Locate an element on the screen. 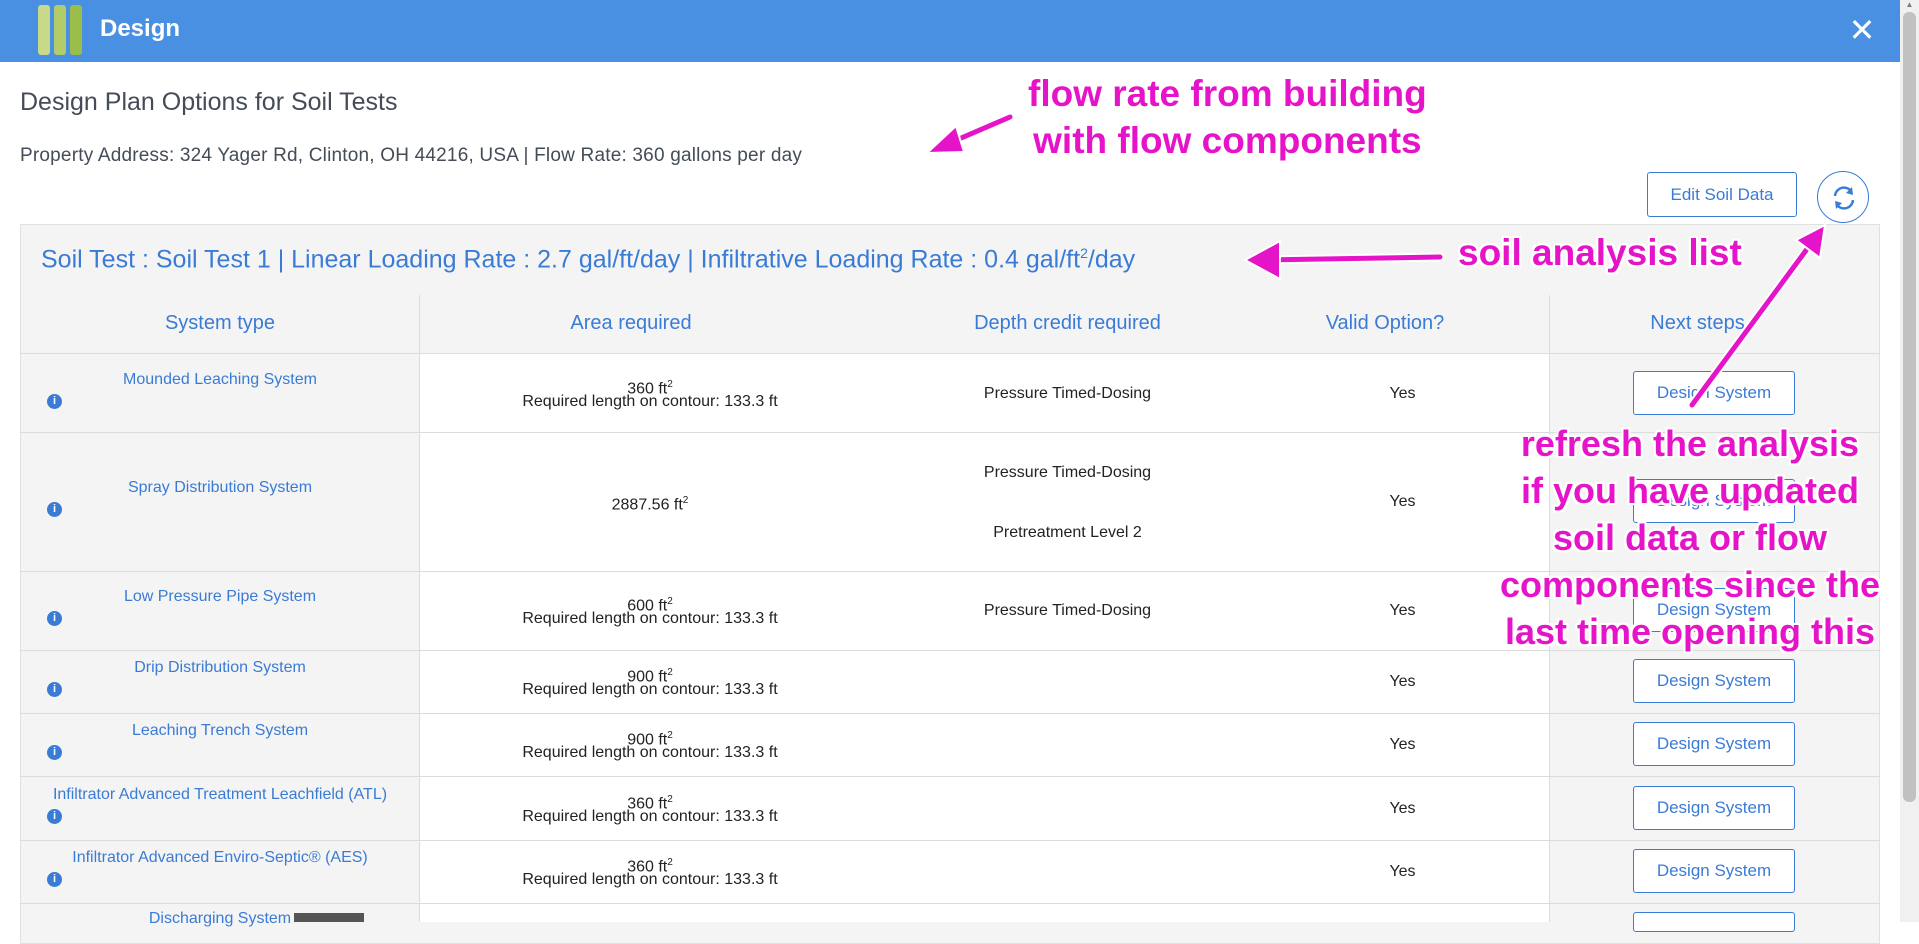 The width and height of the screenshot is (1919, 944). scroll-up-arrow-icon: ▲ is located at coordinates (1909, 5).